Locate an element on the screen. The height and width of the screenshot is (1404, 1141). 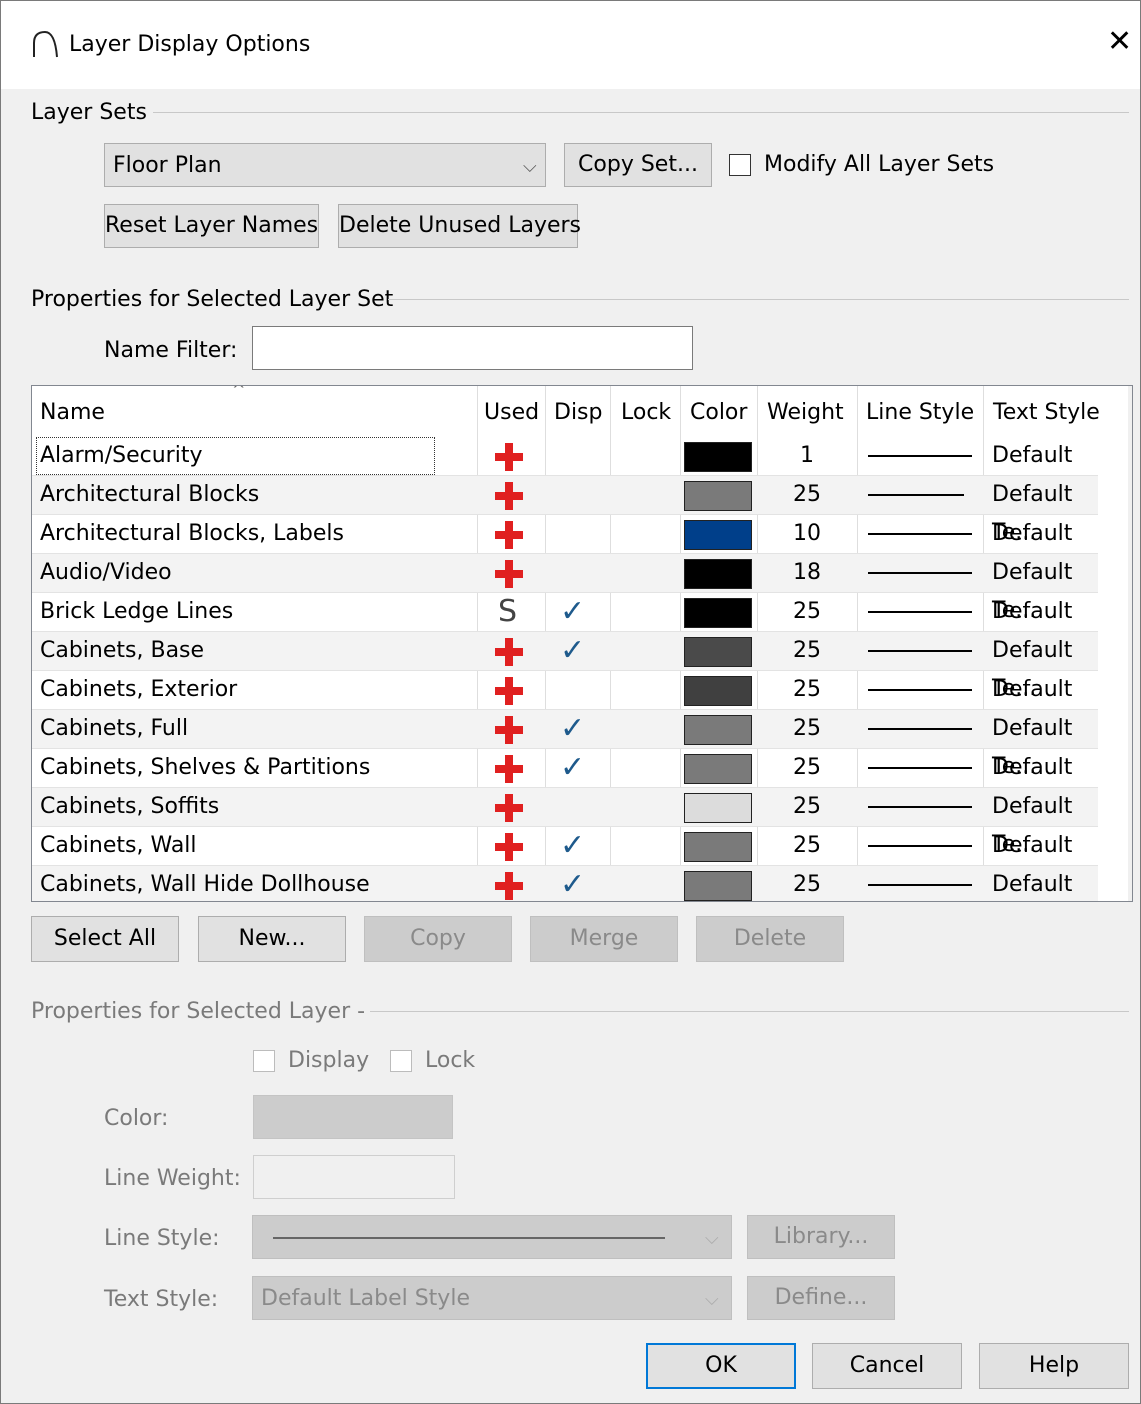
column-header-color: Color is located at coordinates (718, 412).